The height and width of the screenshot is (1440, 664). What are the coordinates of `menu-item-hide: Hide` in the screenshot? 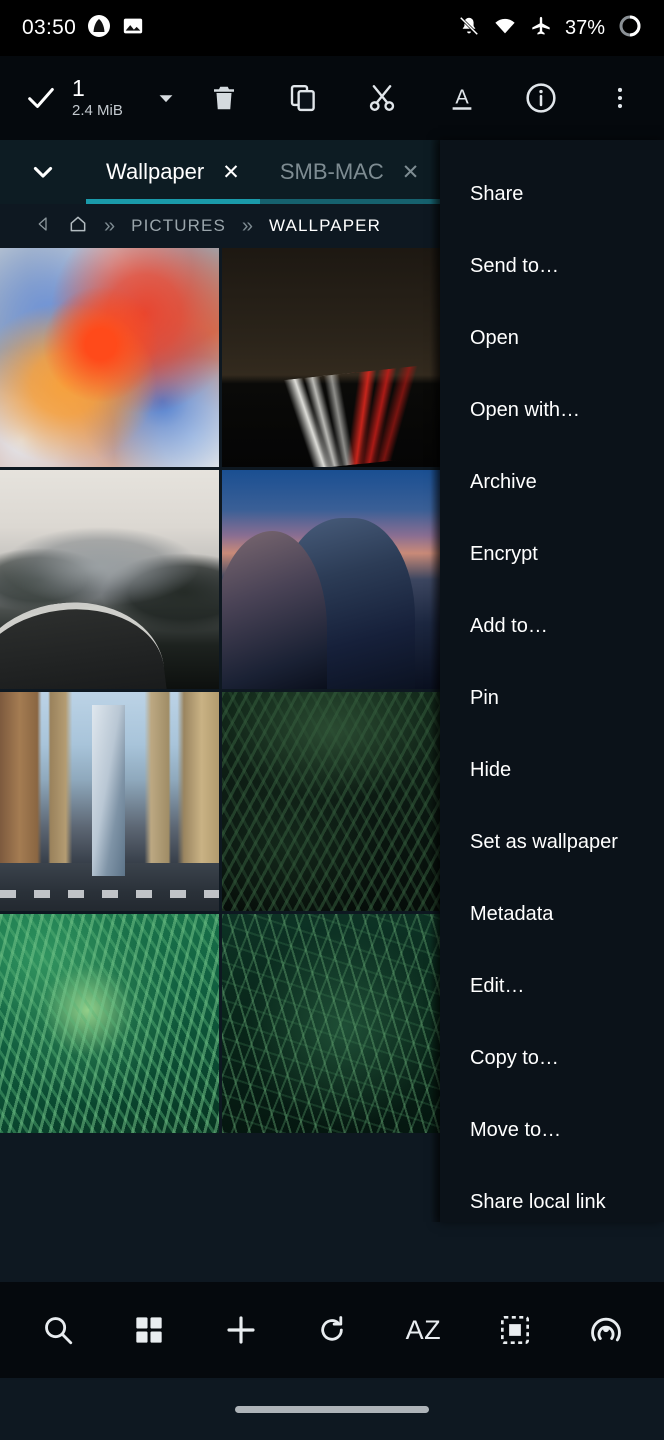 It's located at (552, 770).